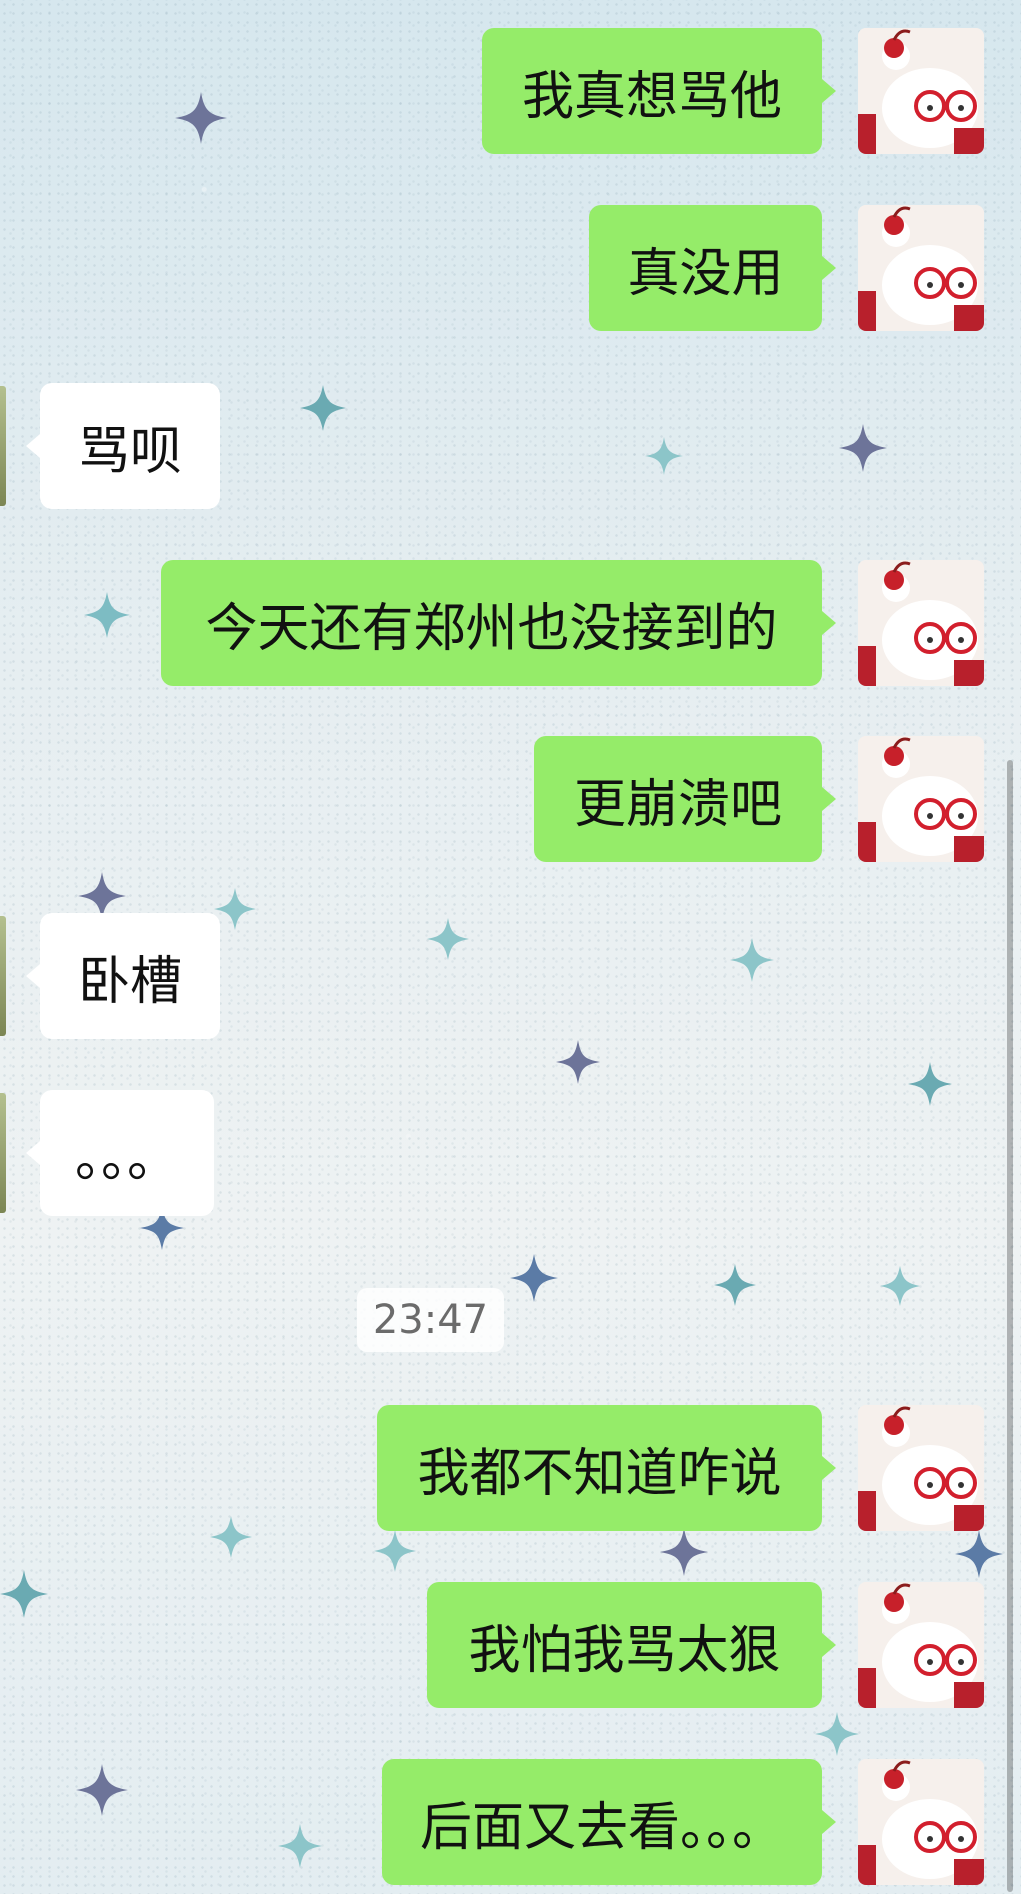 This screenshot has height=1894, width=1021. I want to click on message-bubble-outgoing: 真没用, so click(705, 268).